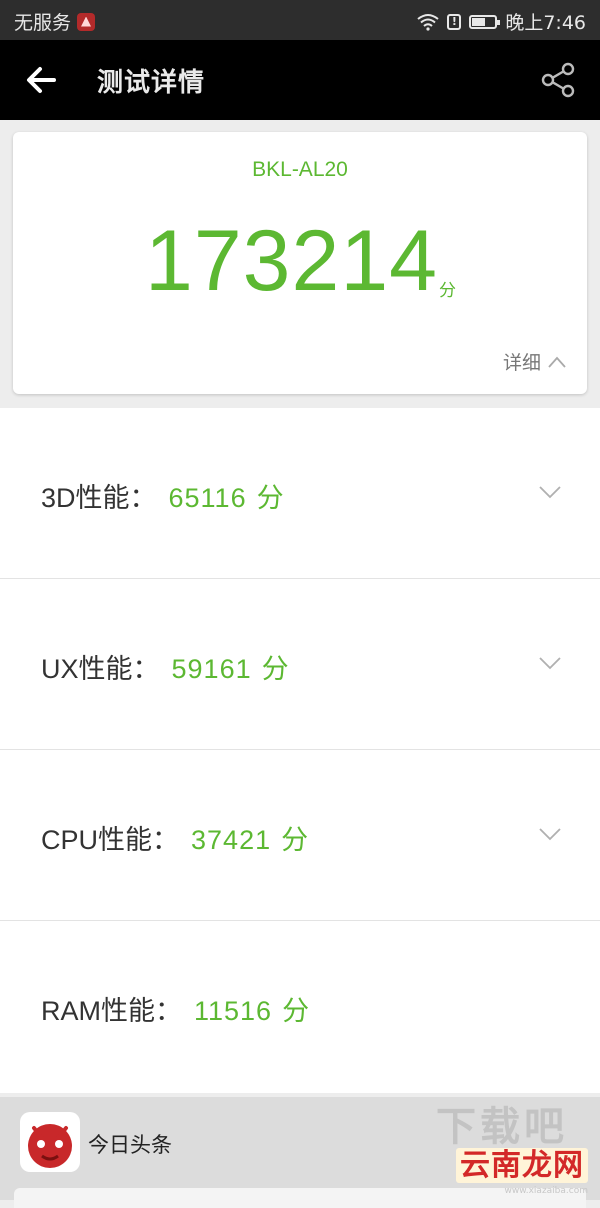  Describe the element at coordinates (300, 20) in the screenshot. I see `status-bar: 无服务 ! 晚上7:46` at that location.